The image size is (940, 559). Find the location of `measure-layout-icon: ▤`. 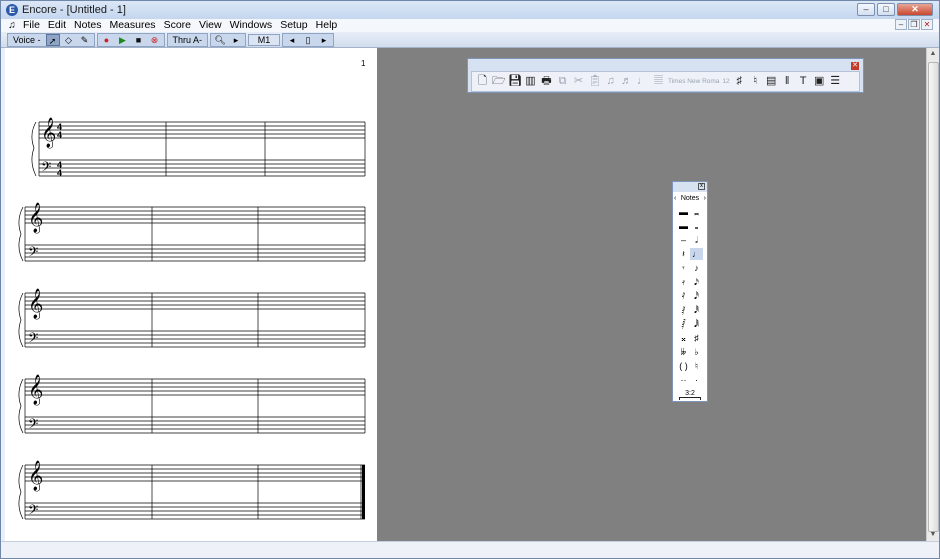

measure-layout-icon: ▤ is located at coordinates (771, 81).